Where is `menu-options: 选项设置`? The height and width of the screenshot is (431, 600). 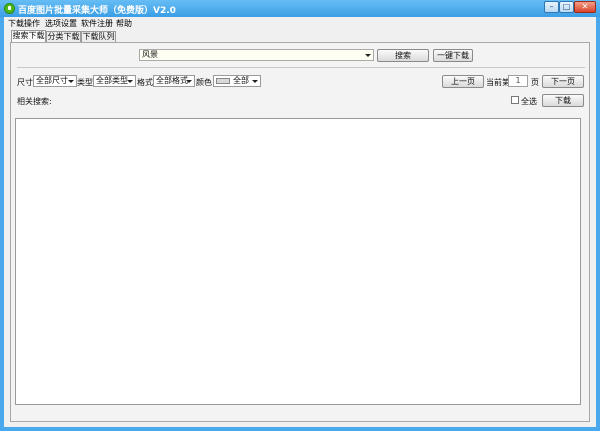
menu-options: 选项设置 is located at coordinates (61, 23).